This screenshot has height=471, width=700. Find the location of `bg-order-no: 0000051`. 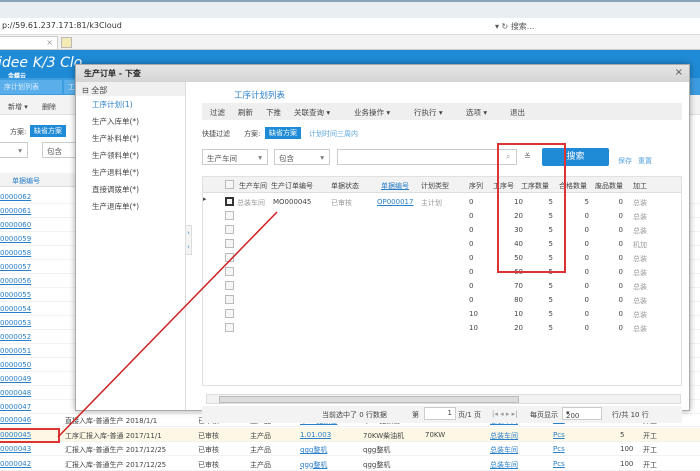

bg-order-no: 0000051 is located at coordinates (15, 351).